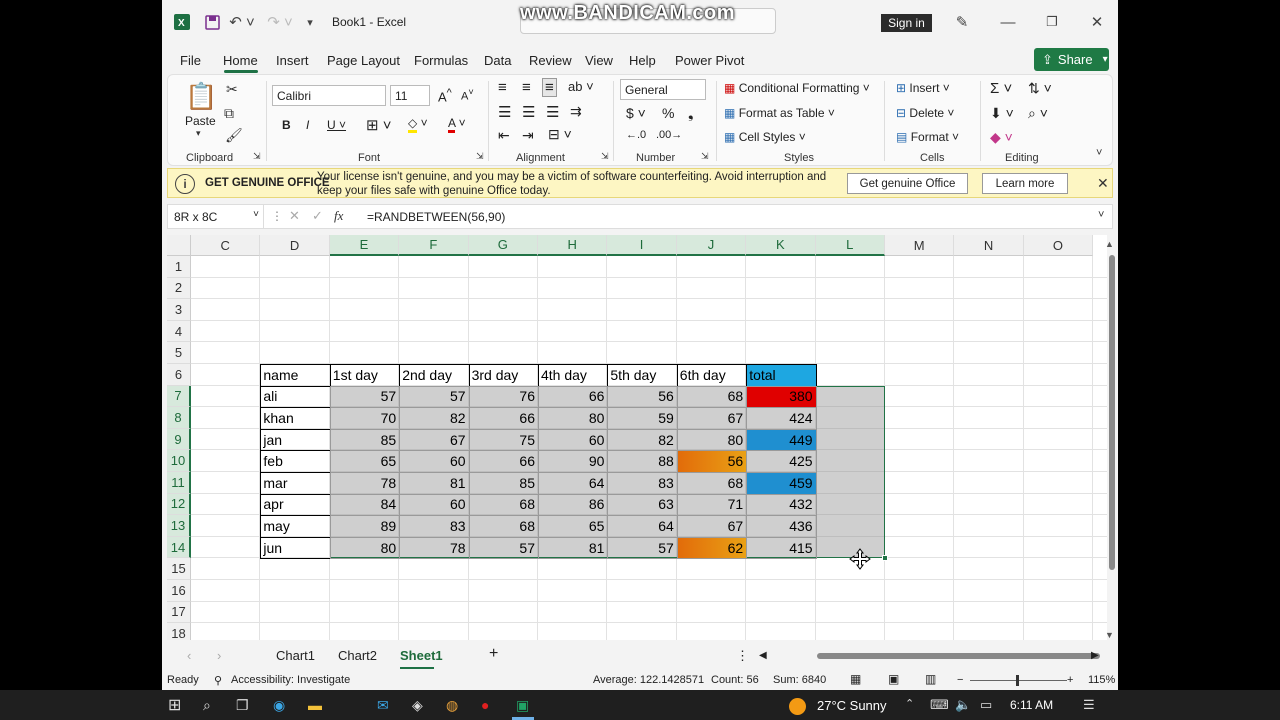  What do you see at coordinates (294, 216) in the screenshot?
I see `cancel-entry-icon: ✕` at bounding box center [294, 216].